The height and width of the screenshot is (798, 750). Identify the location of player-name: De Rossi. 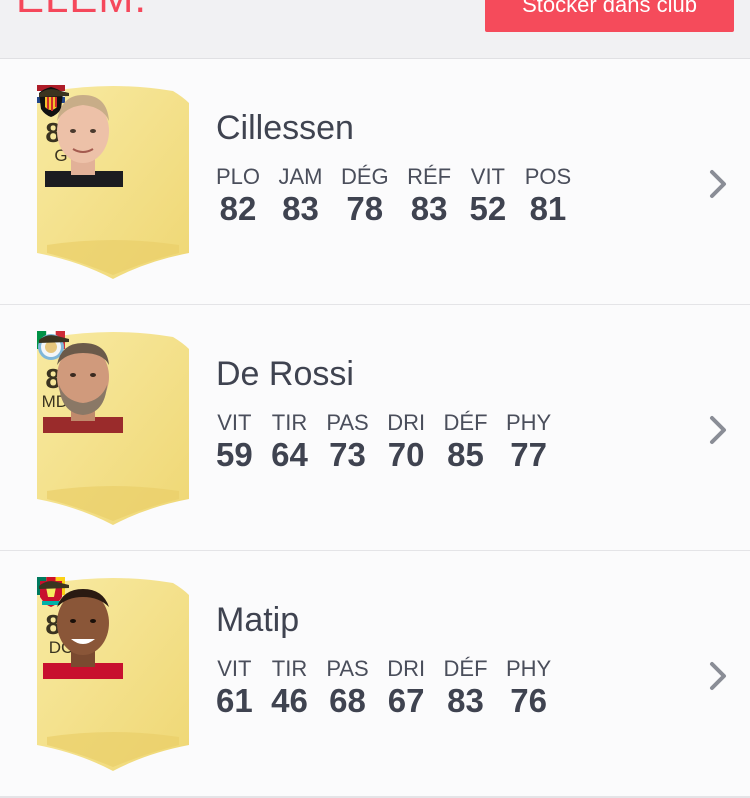
(285, 374).